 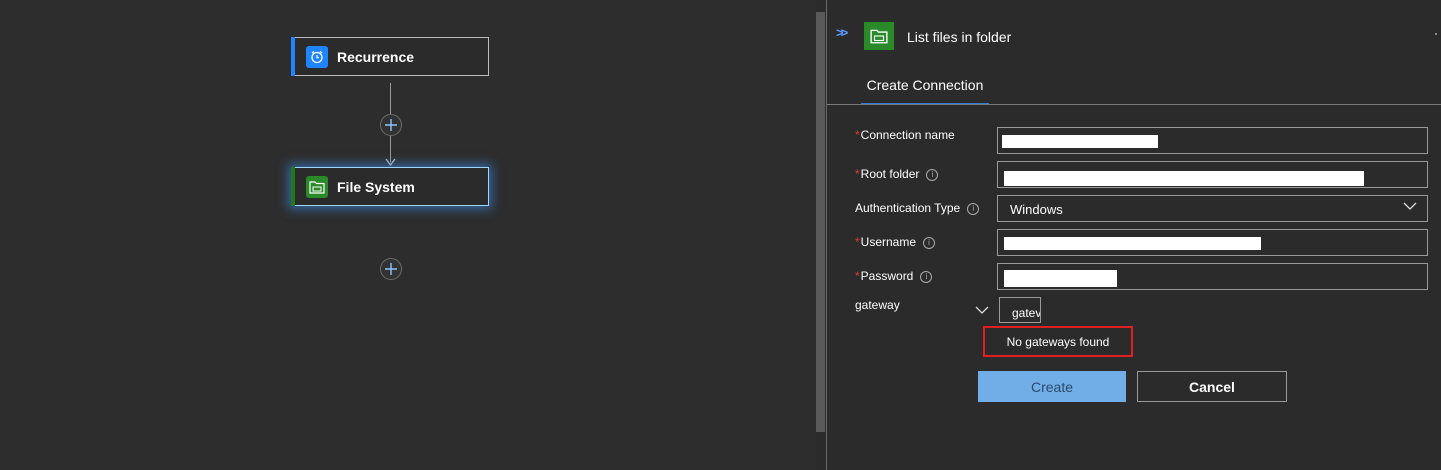 I want to click on username-label: *Username i, so click(x=895, y=242).